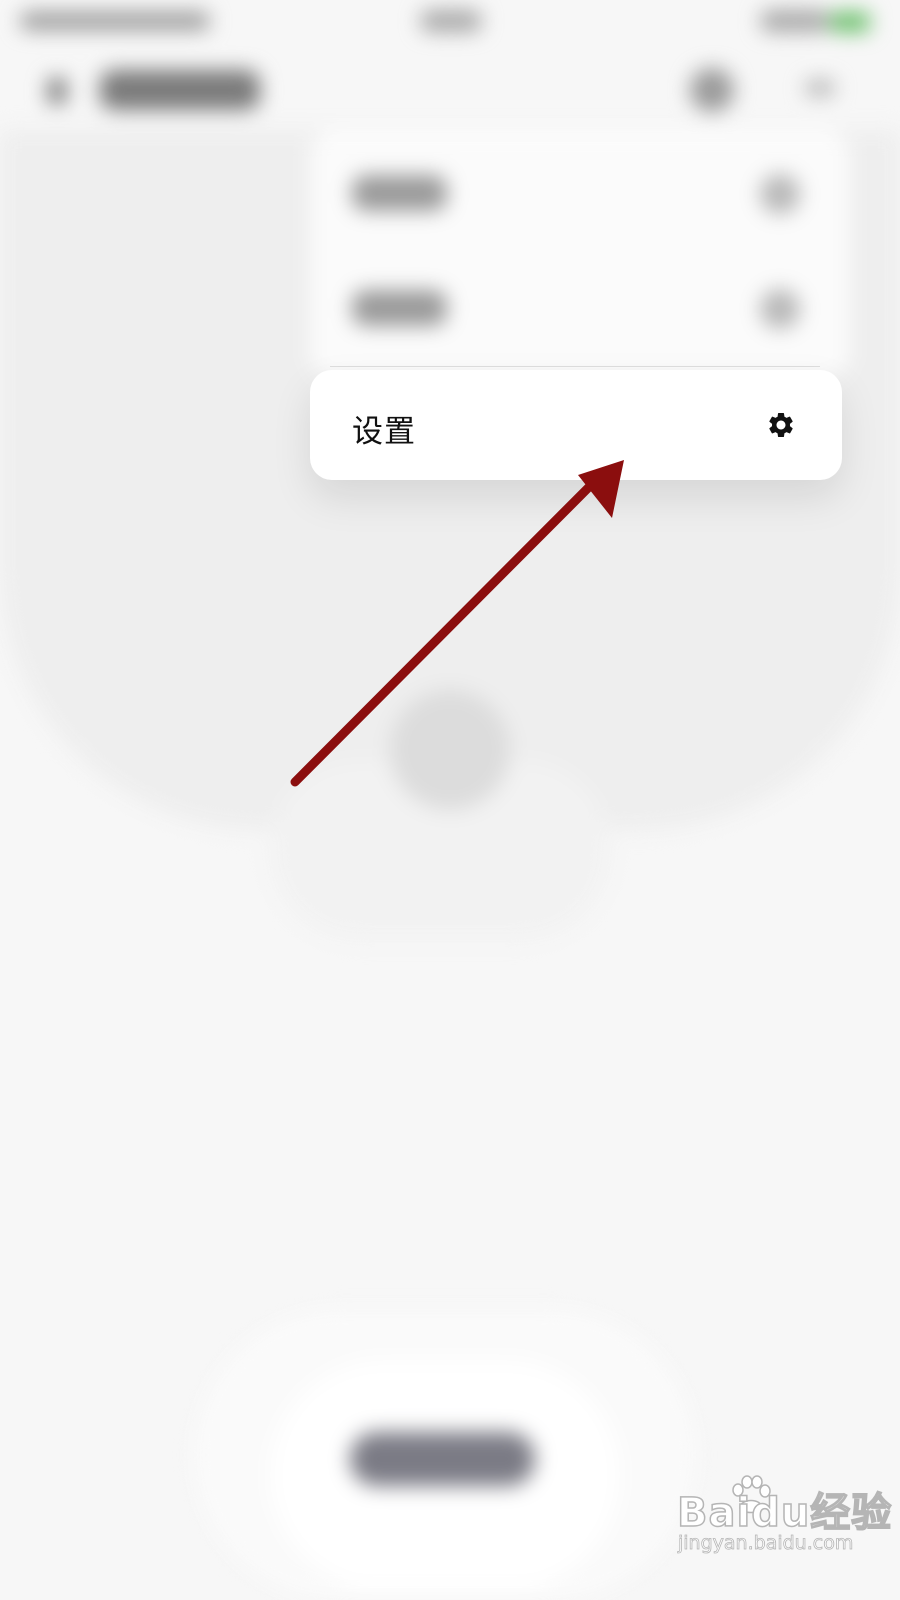 The height and width of the screenshot is (1600, 900). Describe the element at coordinates (784, 1513) in the screenshot. I see `watermark-logo: Baidu经验` at that location.